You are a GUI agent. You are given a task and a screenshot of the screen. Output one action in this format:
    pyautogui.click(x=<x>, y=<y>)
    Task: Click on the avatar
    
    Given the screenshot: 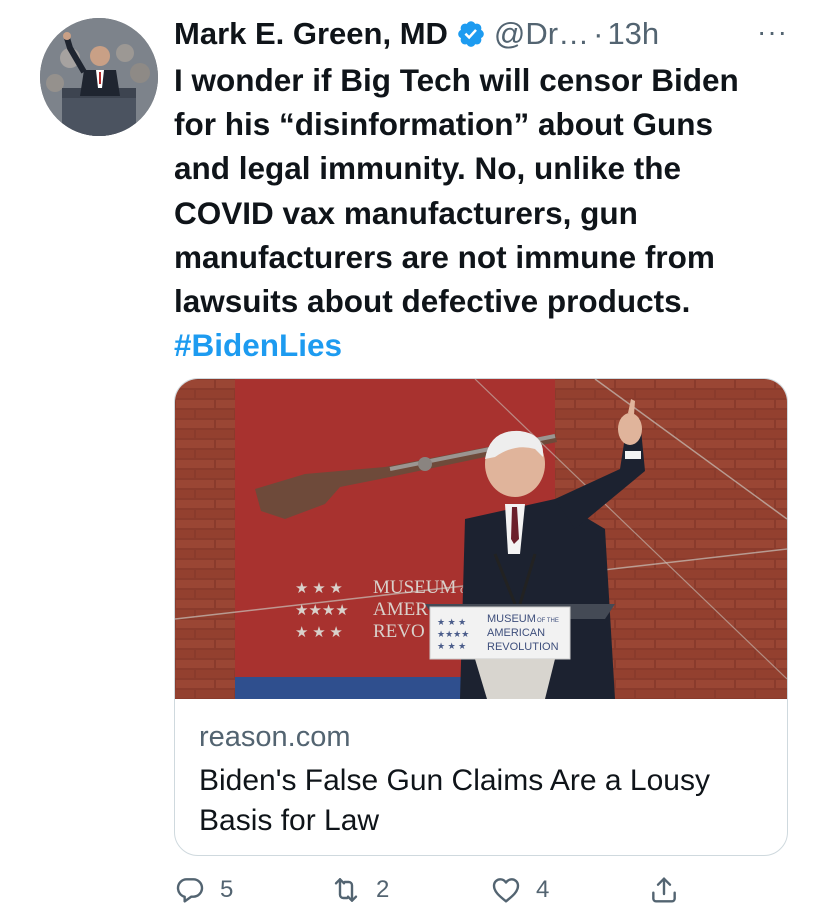 What is the action you would take?
    pyautogui.click(x=99, y=77)
    